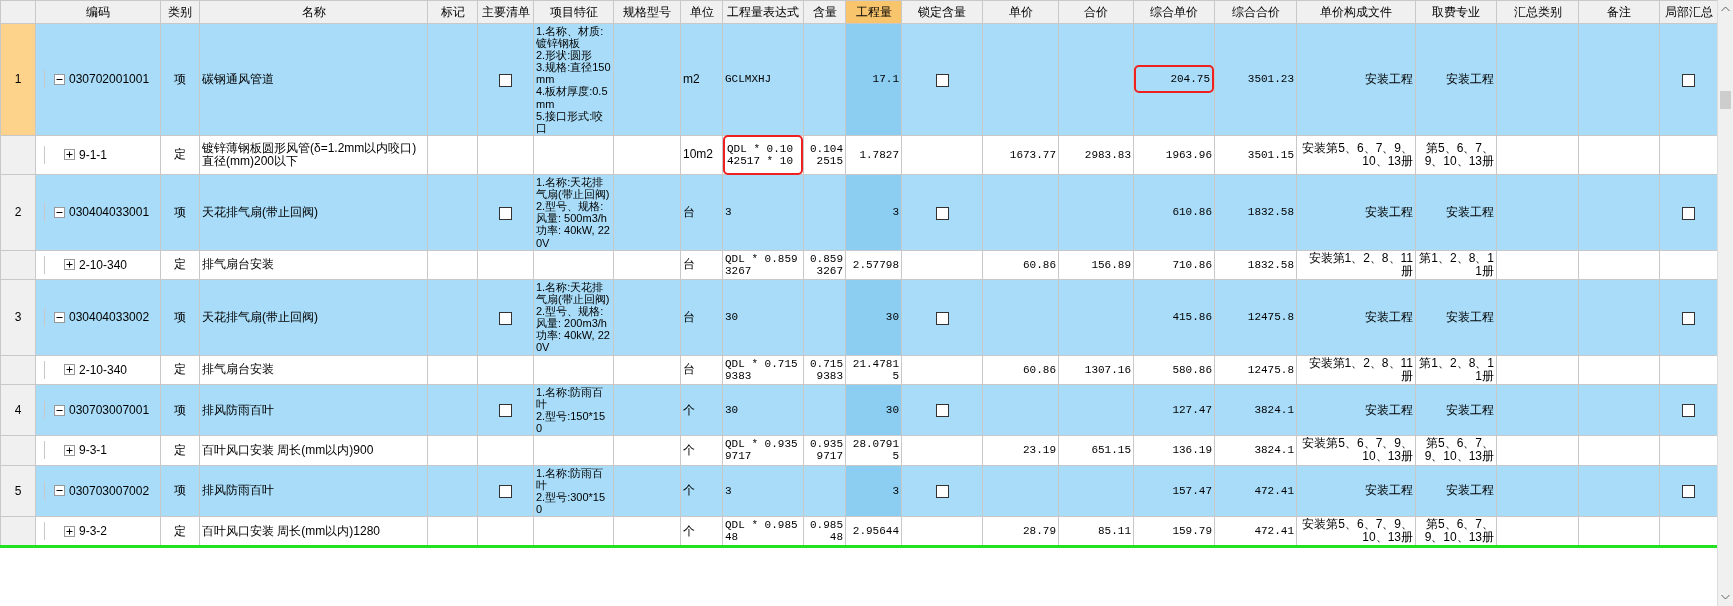 The image size is (1733, 606). What do you see at coordinates (1537, 12) in the screenshot?
I see `column-header: 汇总类别` at bounding box center [1537, 12].